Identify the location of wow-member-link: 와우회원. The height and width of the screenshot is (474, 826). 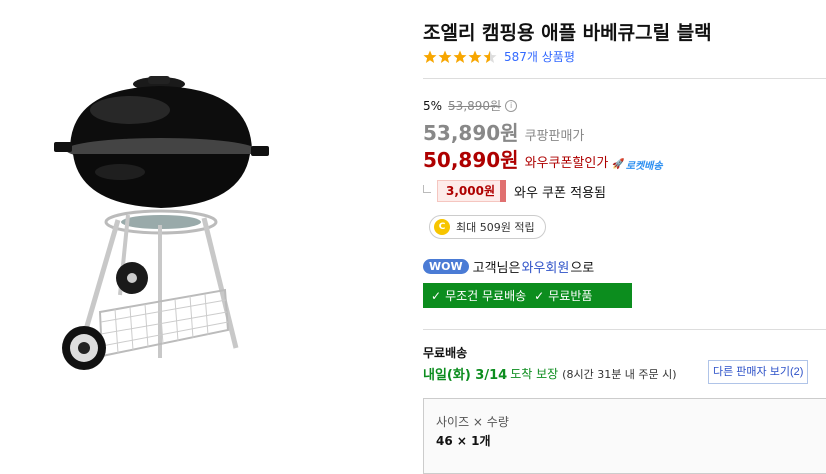
(545, 266).